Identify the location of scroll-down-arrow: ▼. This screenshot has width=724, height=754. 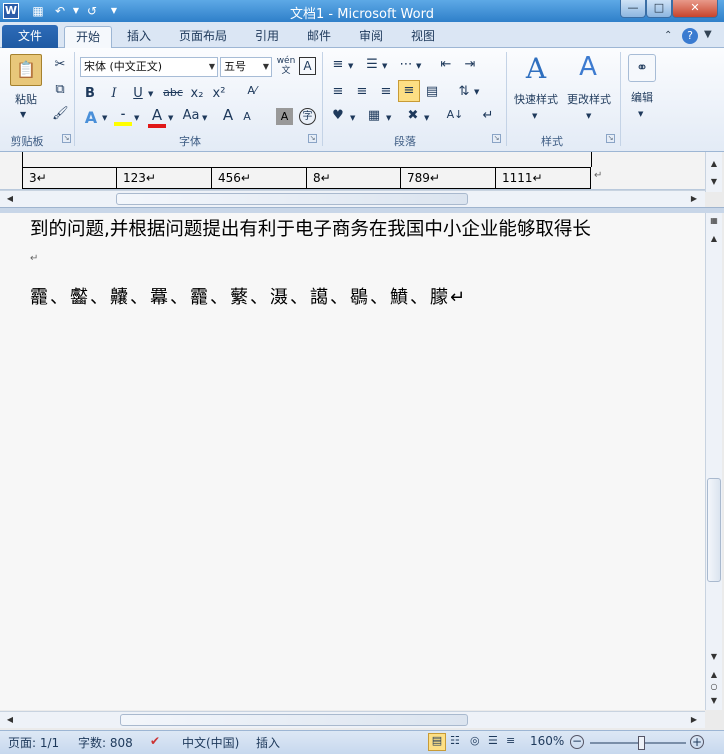
(714, 182).